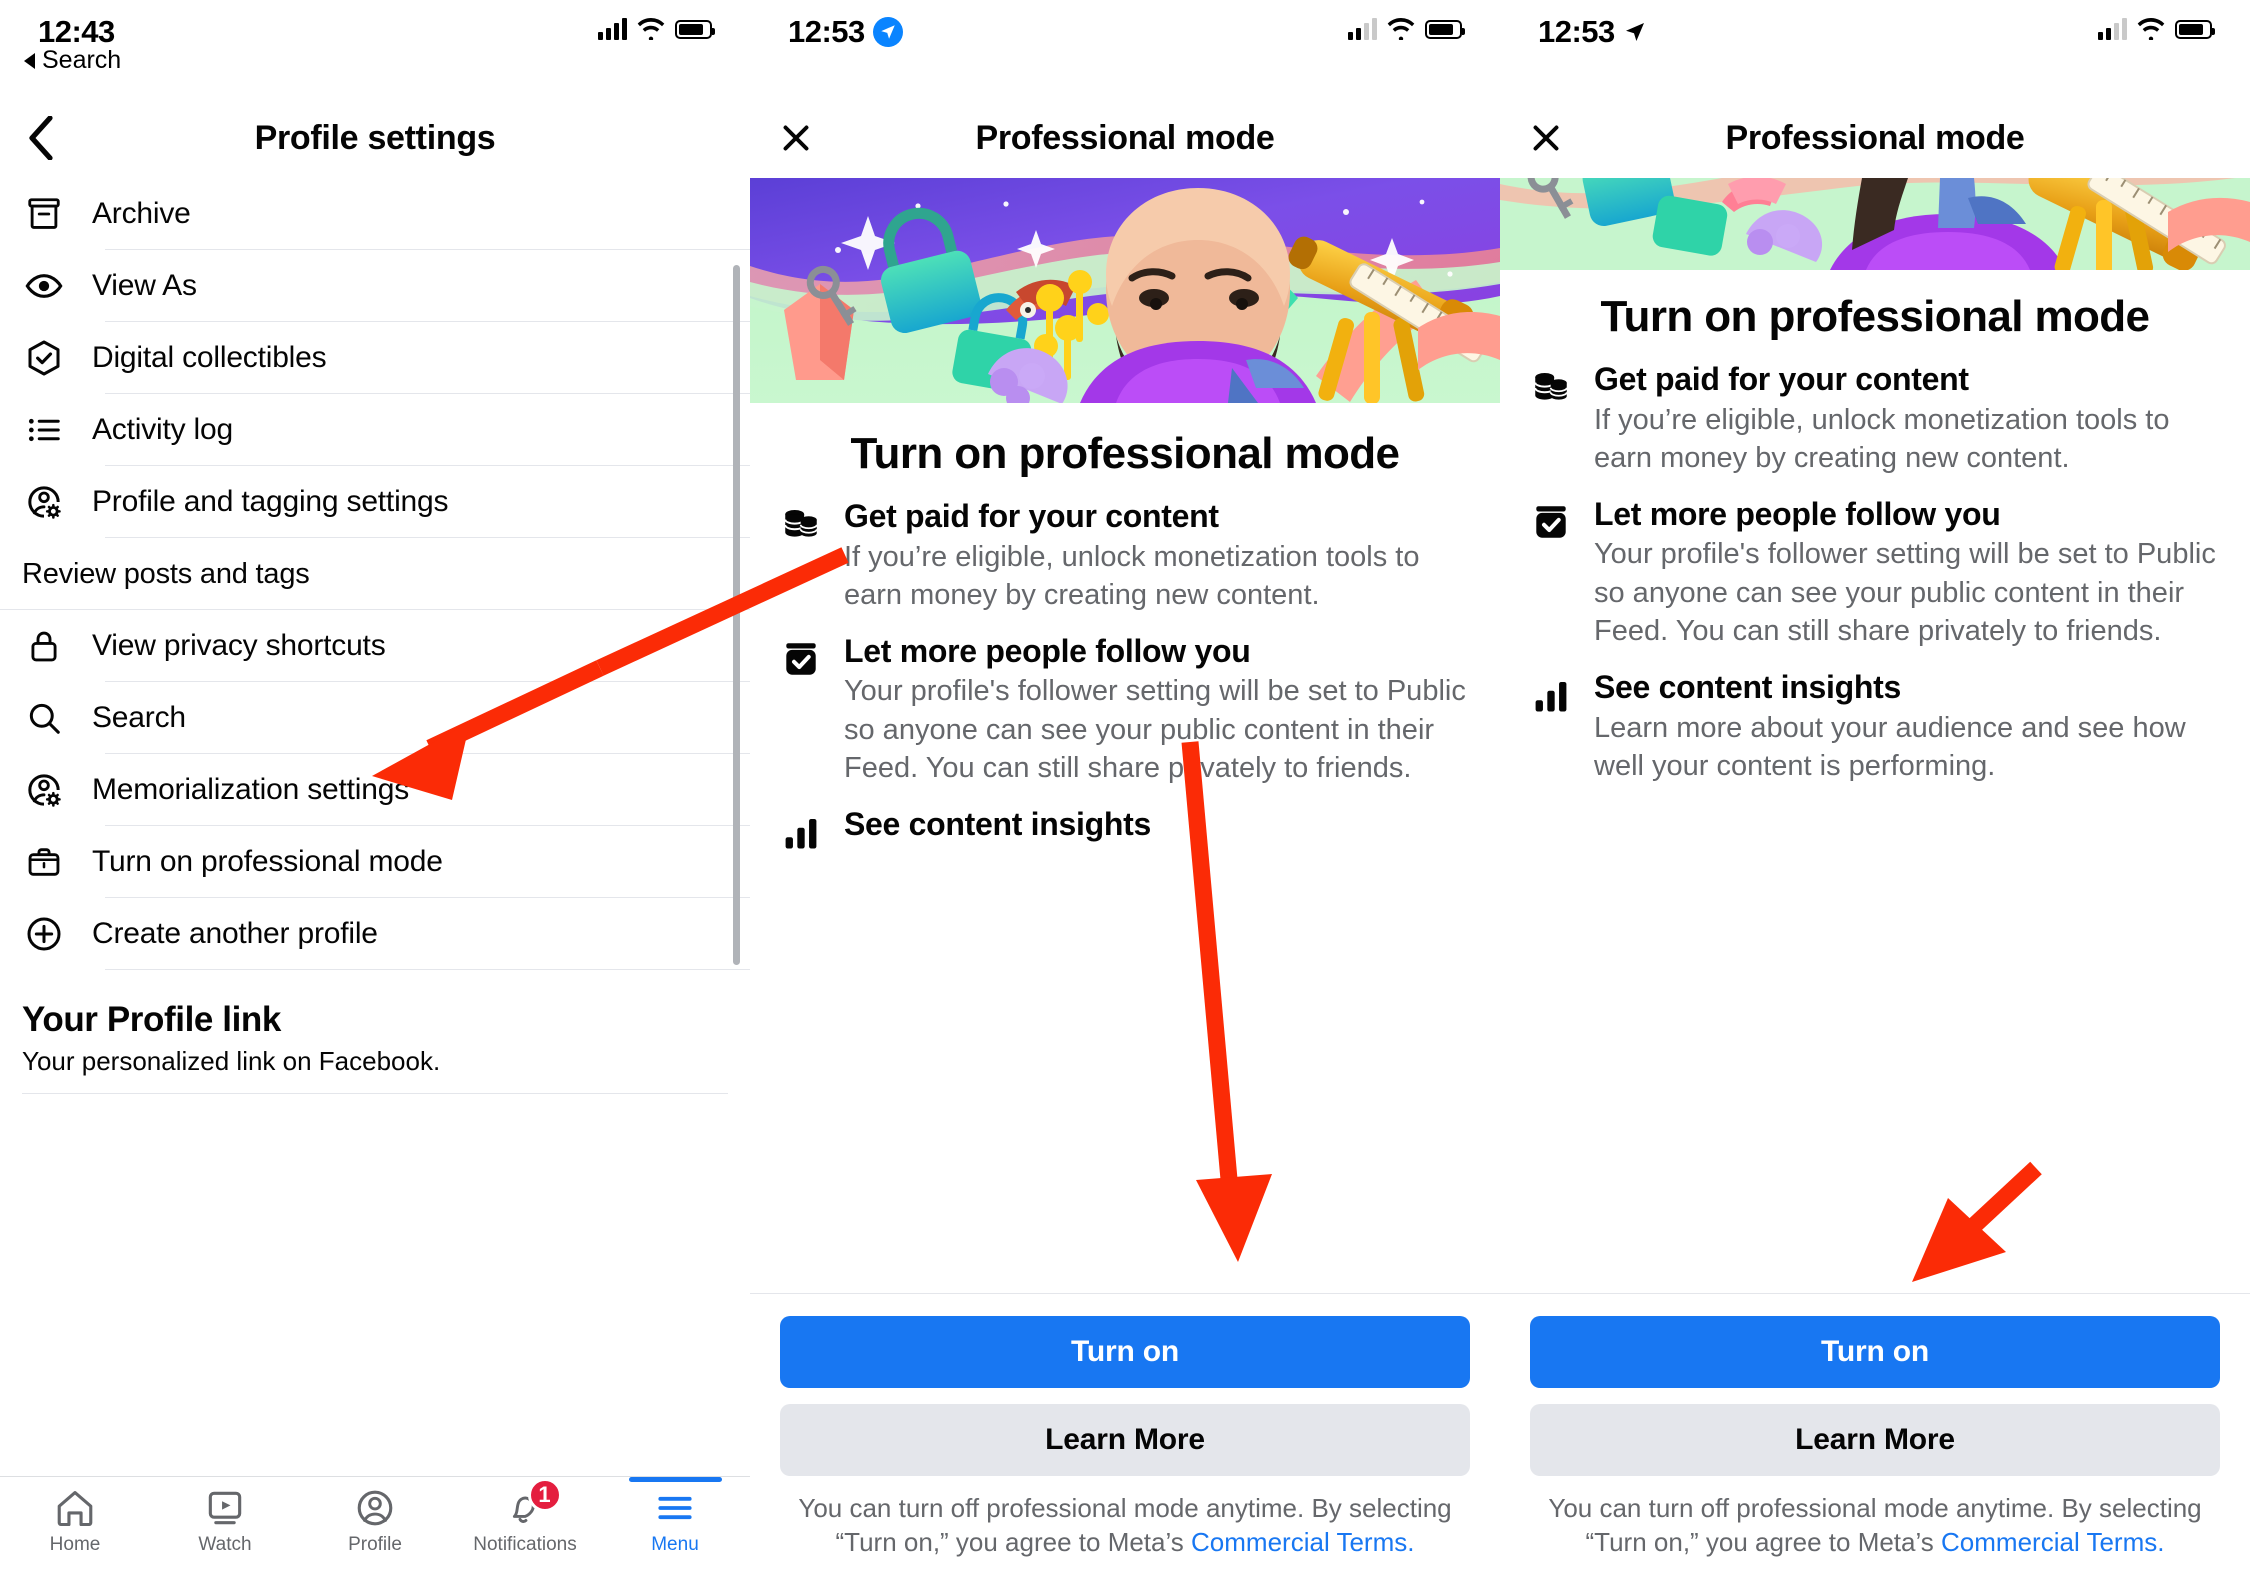  I want to click on sidebar-item-review-posts-and-tags: Review posts and tags, so click(375, 574).